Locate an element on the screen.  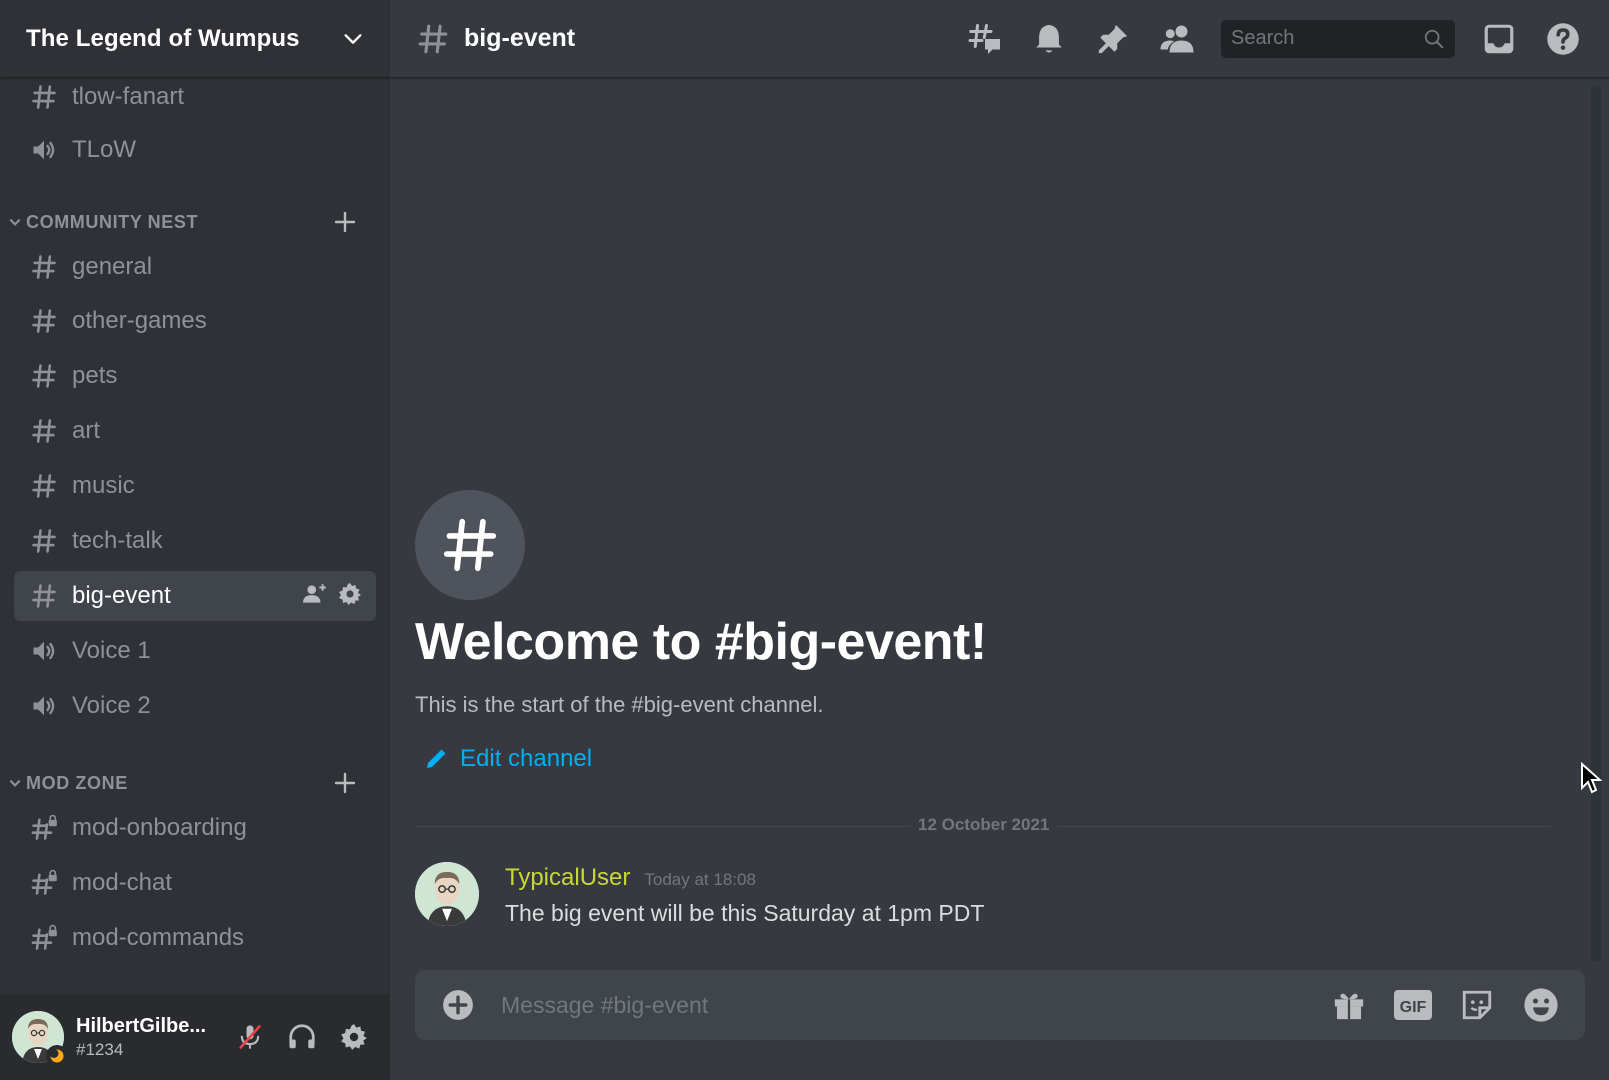
channel-tech-talk: tech-talk is located at coordinates (195, 541).